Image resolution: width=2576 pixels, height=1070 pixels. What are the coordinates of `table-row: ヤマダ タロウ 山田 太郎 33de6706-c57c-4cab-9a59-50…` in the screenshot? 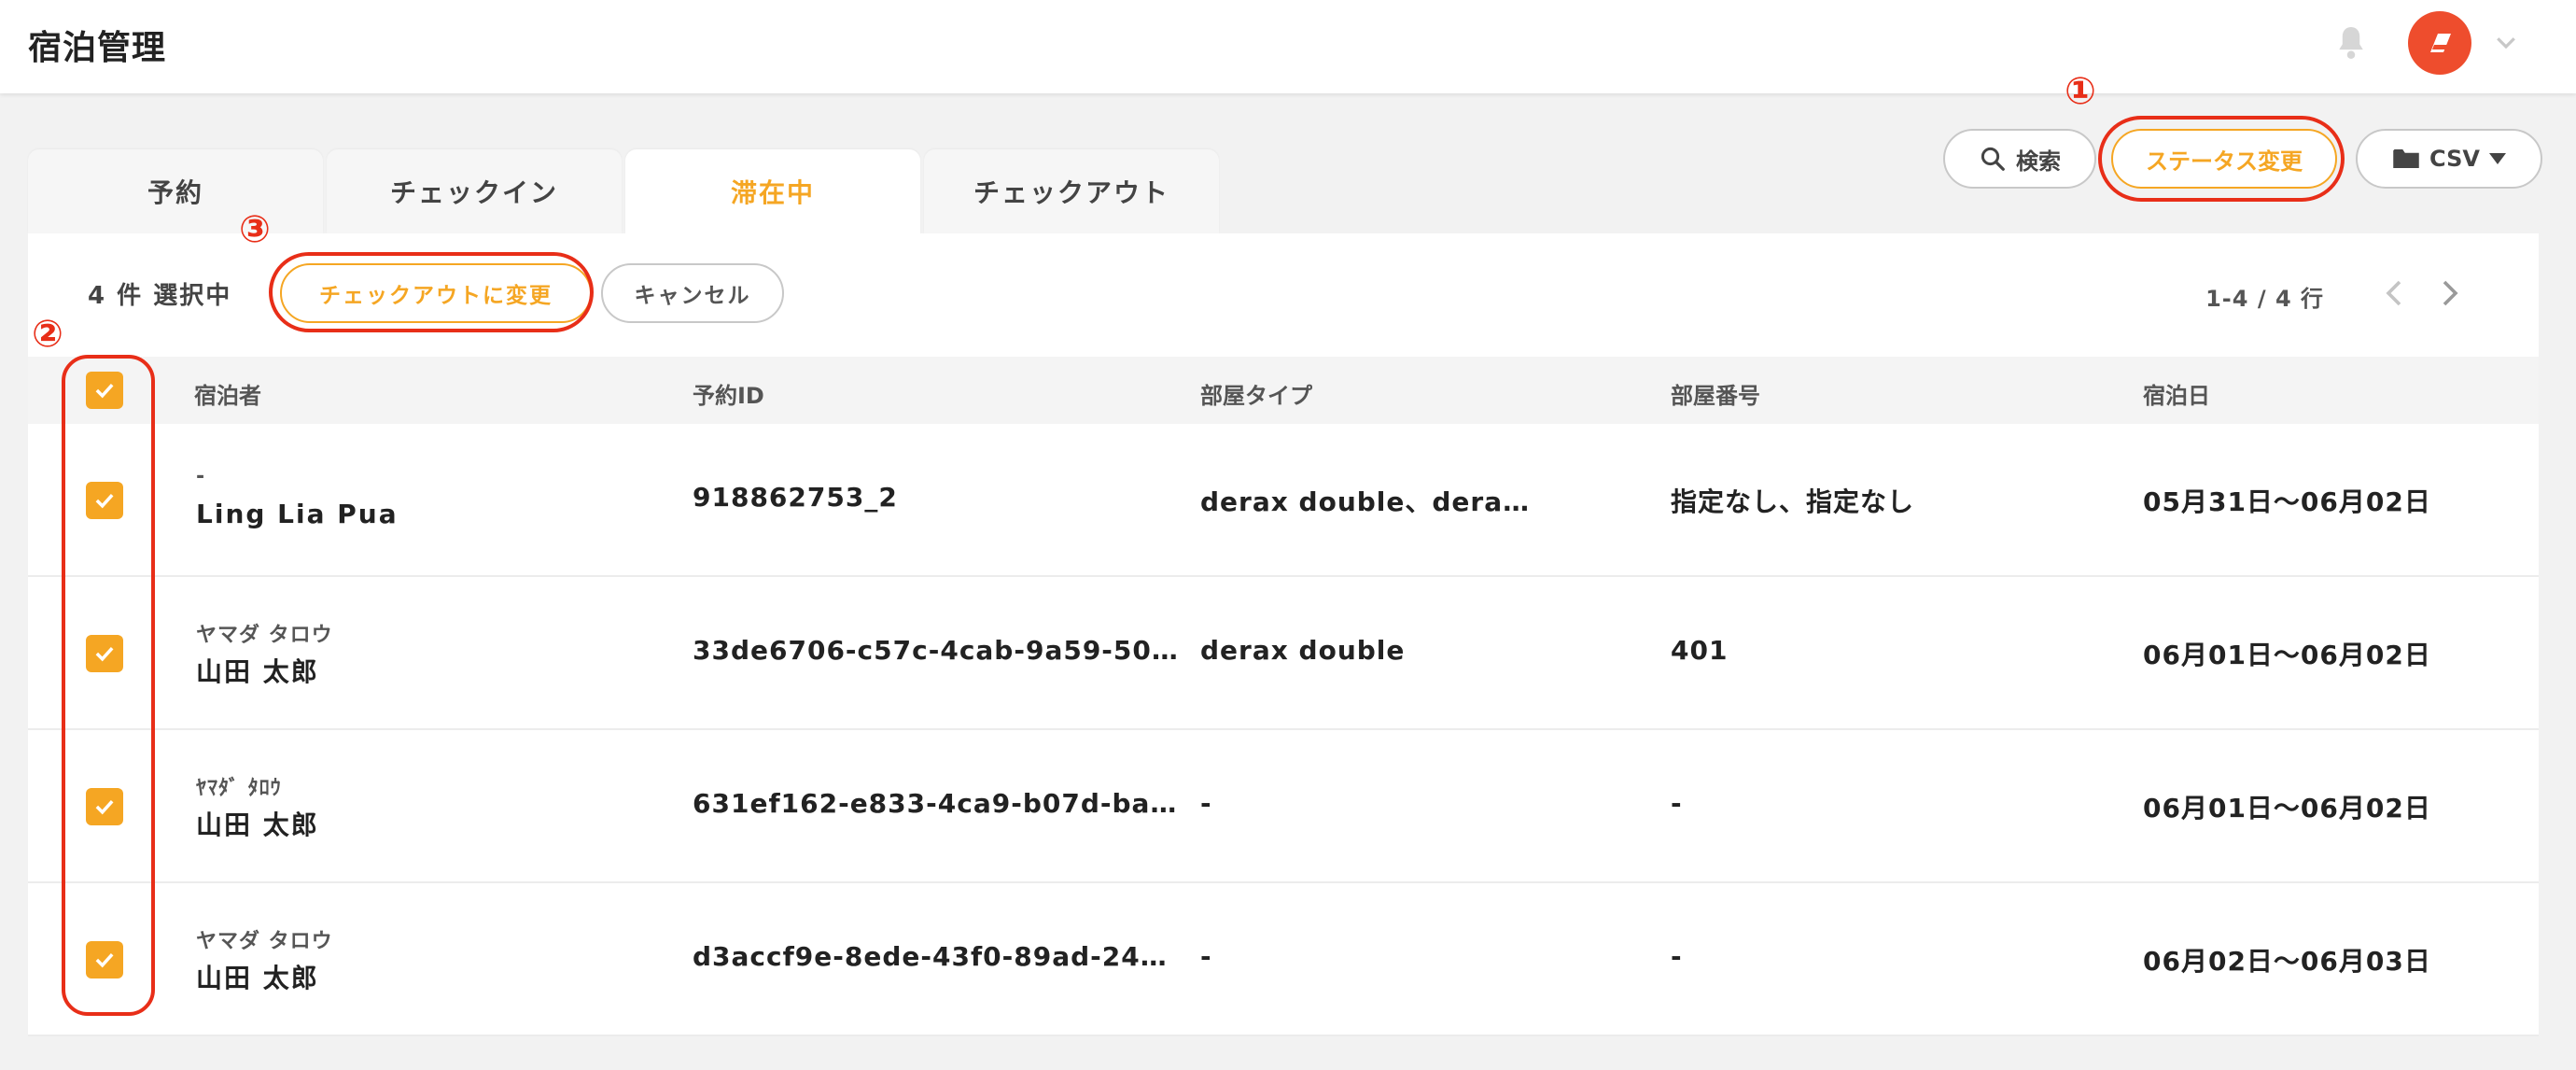 It's located at (1283, 653).